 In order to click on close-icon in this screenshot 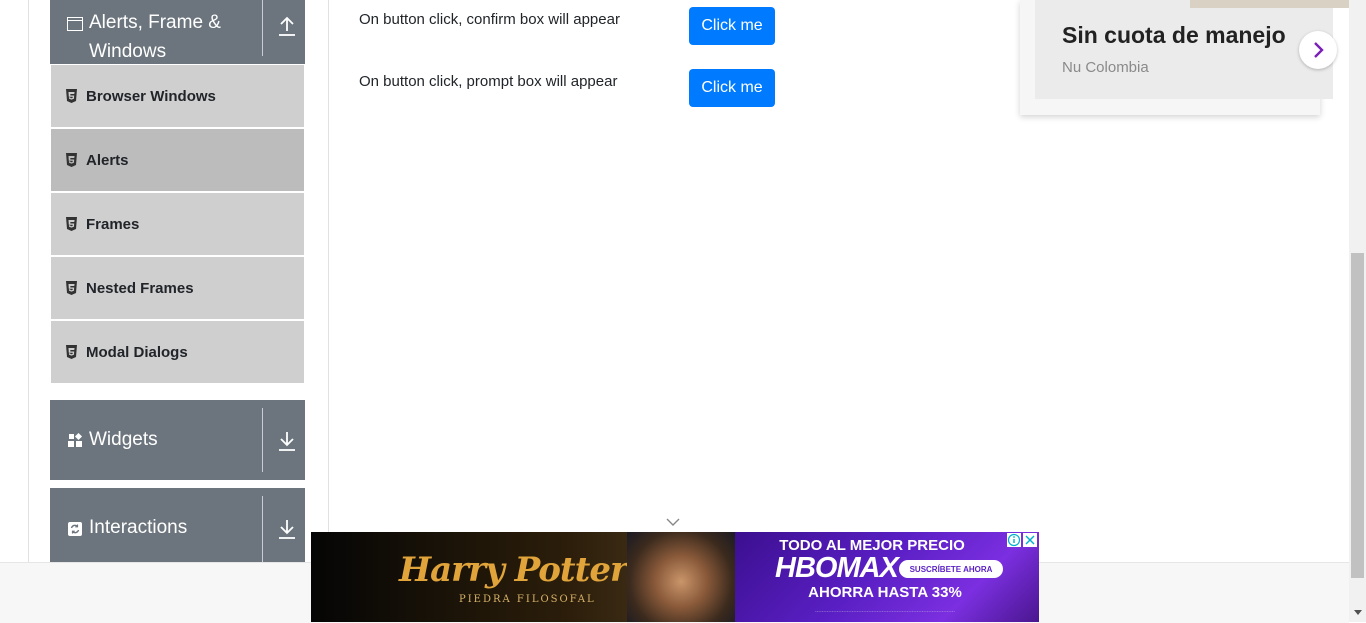, I will do `click(1030, 540)`.